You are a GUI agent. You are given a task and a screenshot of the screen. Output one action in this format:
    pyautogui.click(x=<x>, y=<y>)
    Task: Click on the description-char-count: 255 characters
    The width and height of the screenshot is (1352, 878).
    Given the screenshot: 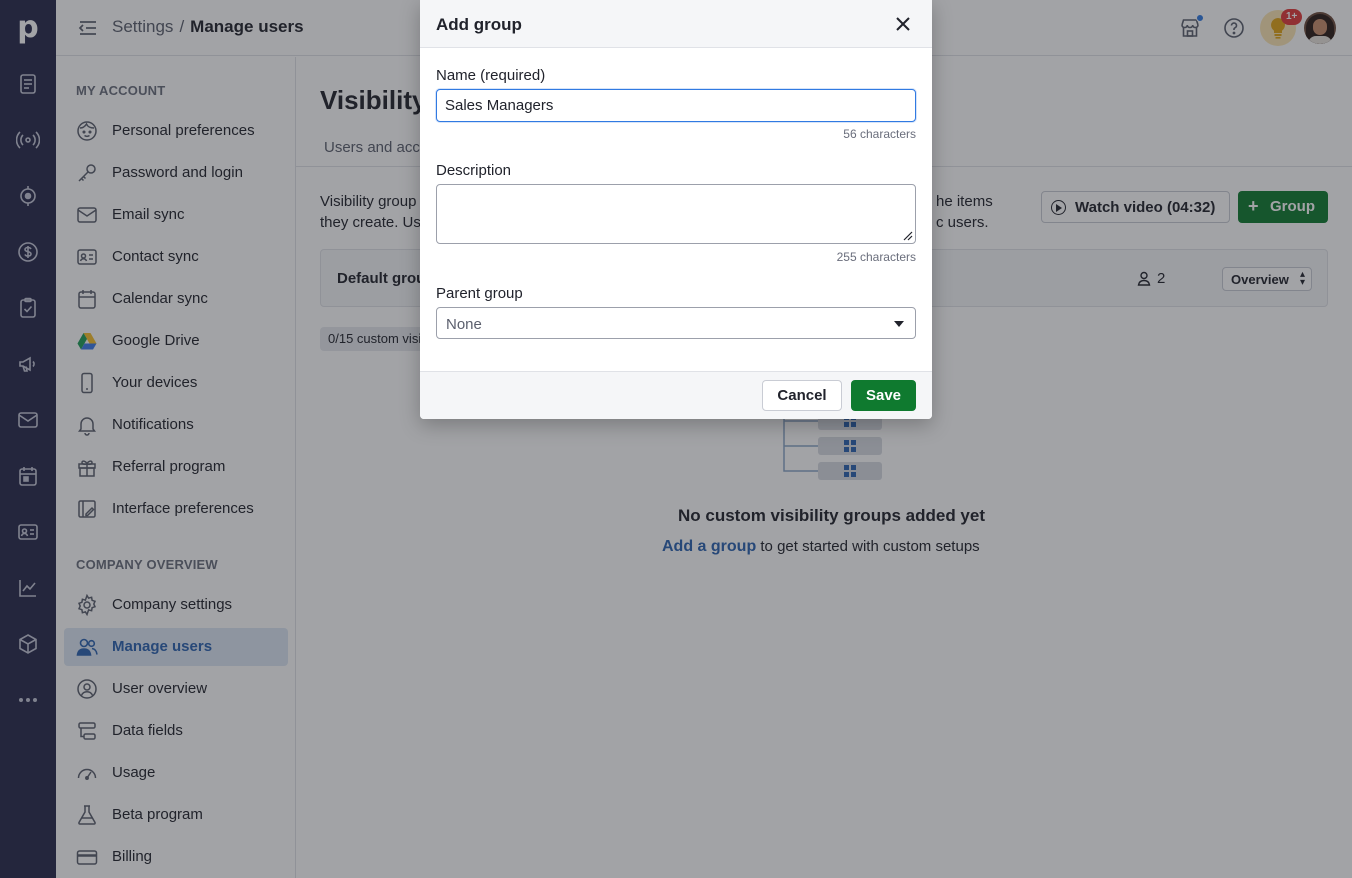 What is the action you would take?
    pyautogui.click(x=876, y=257)
    